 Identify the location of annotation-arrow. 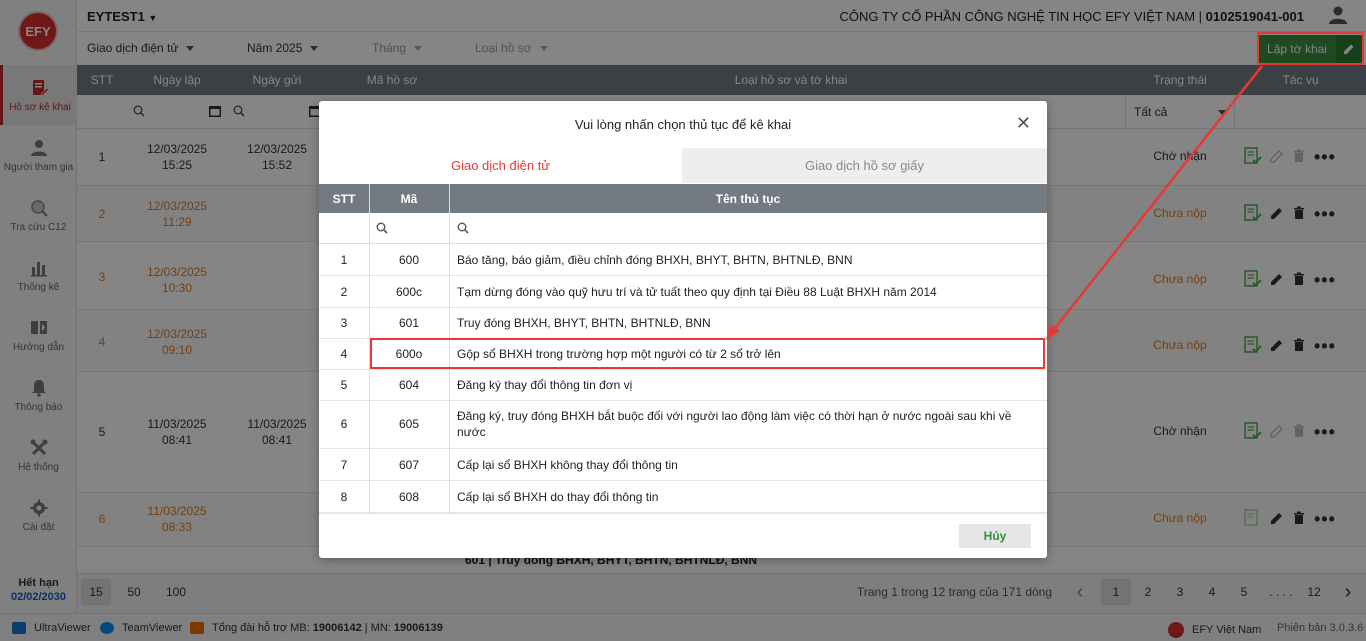
(1154, 202).